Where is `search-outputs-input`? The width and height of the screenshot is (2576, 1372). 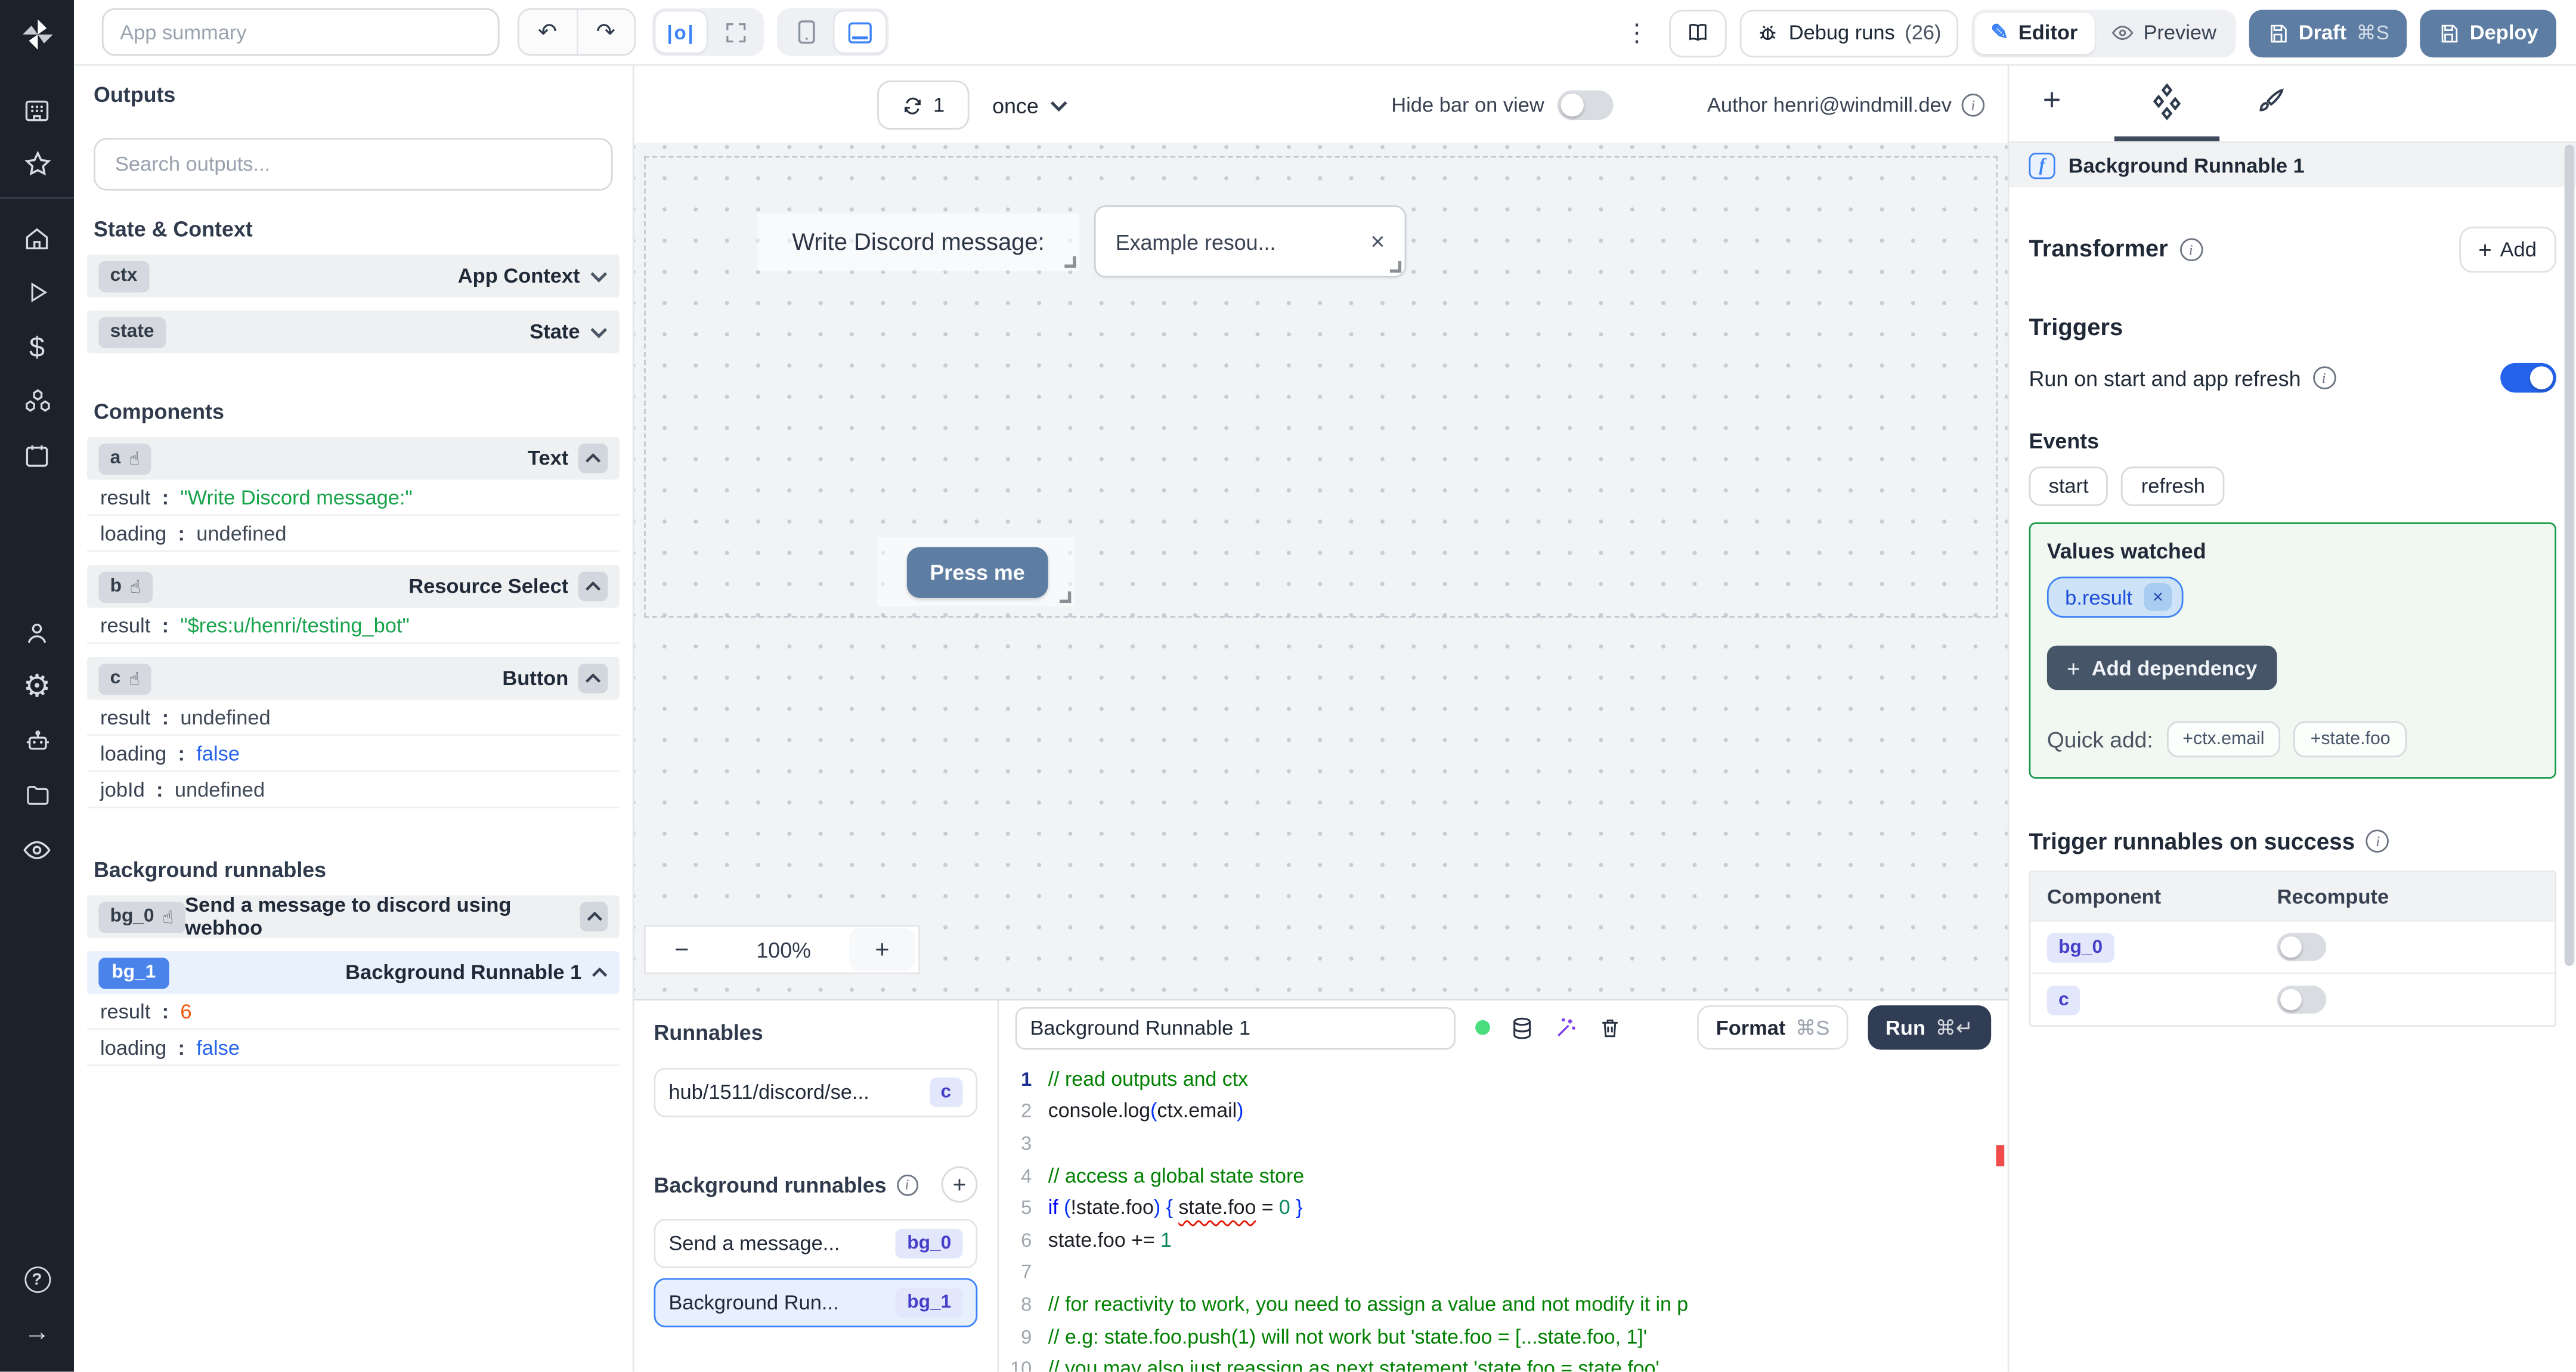 search-outputs-input is located at coordinates (353, 164).